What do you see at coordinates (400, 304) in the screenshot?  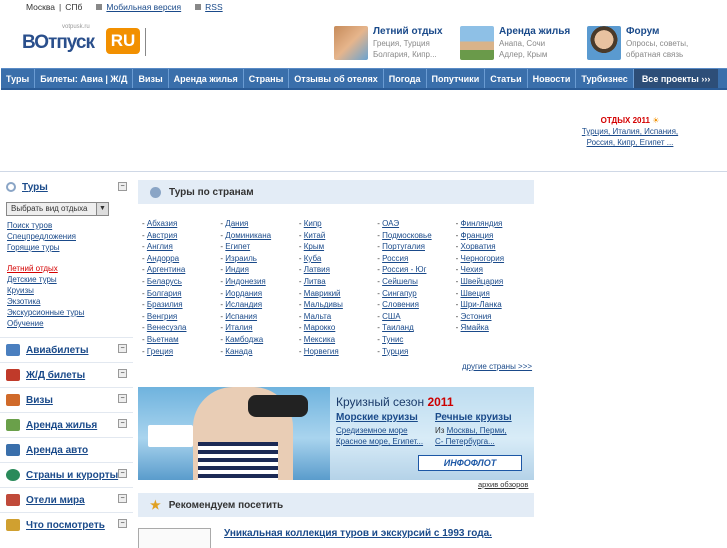 I see `country-link: Словения` at bounding box center [400, 304].